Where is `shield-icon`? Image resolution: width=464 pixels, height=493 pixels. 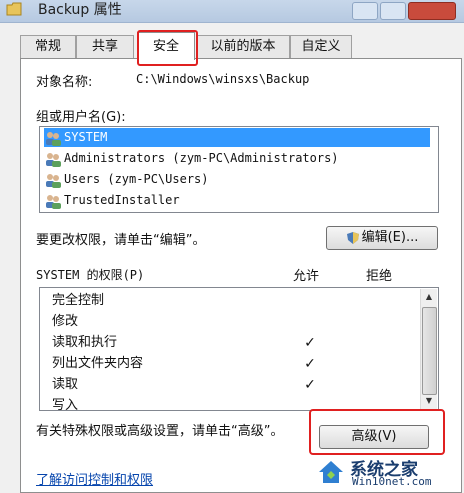 shield-icon is located at coordinates (352, 237).